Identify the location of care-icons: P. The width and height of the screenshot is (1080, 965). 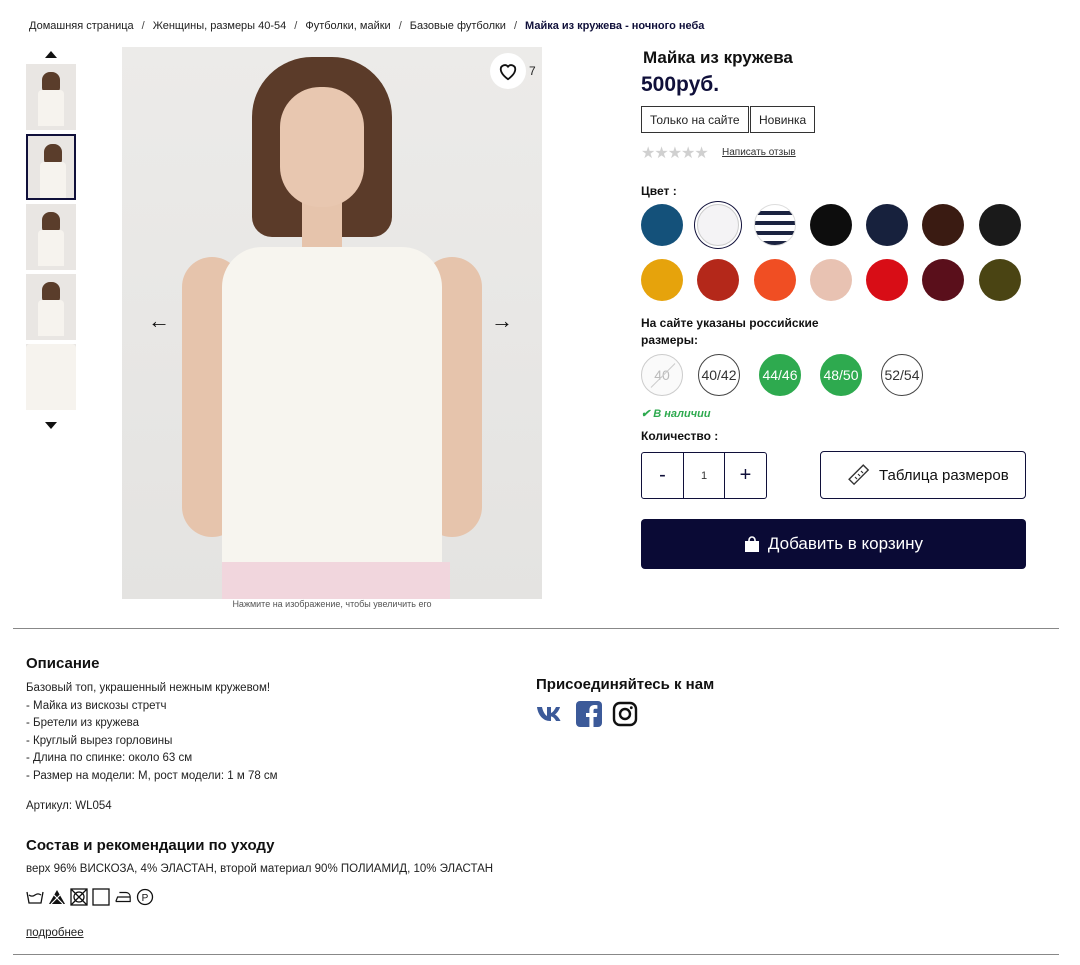
(92, 897).